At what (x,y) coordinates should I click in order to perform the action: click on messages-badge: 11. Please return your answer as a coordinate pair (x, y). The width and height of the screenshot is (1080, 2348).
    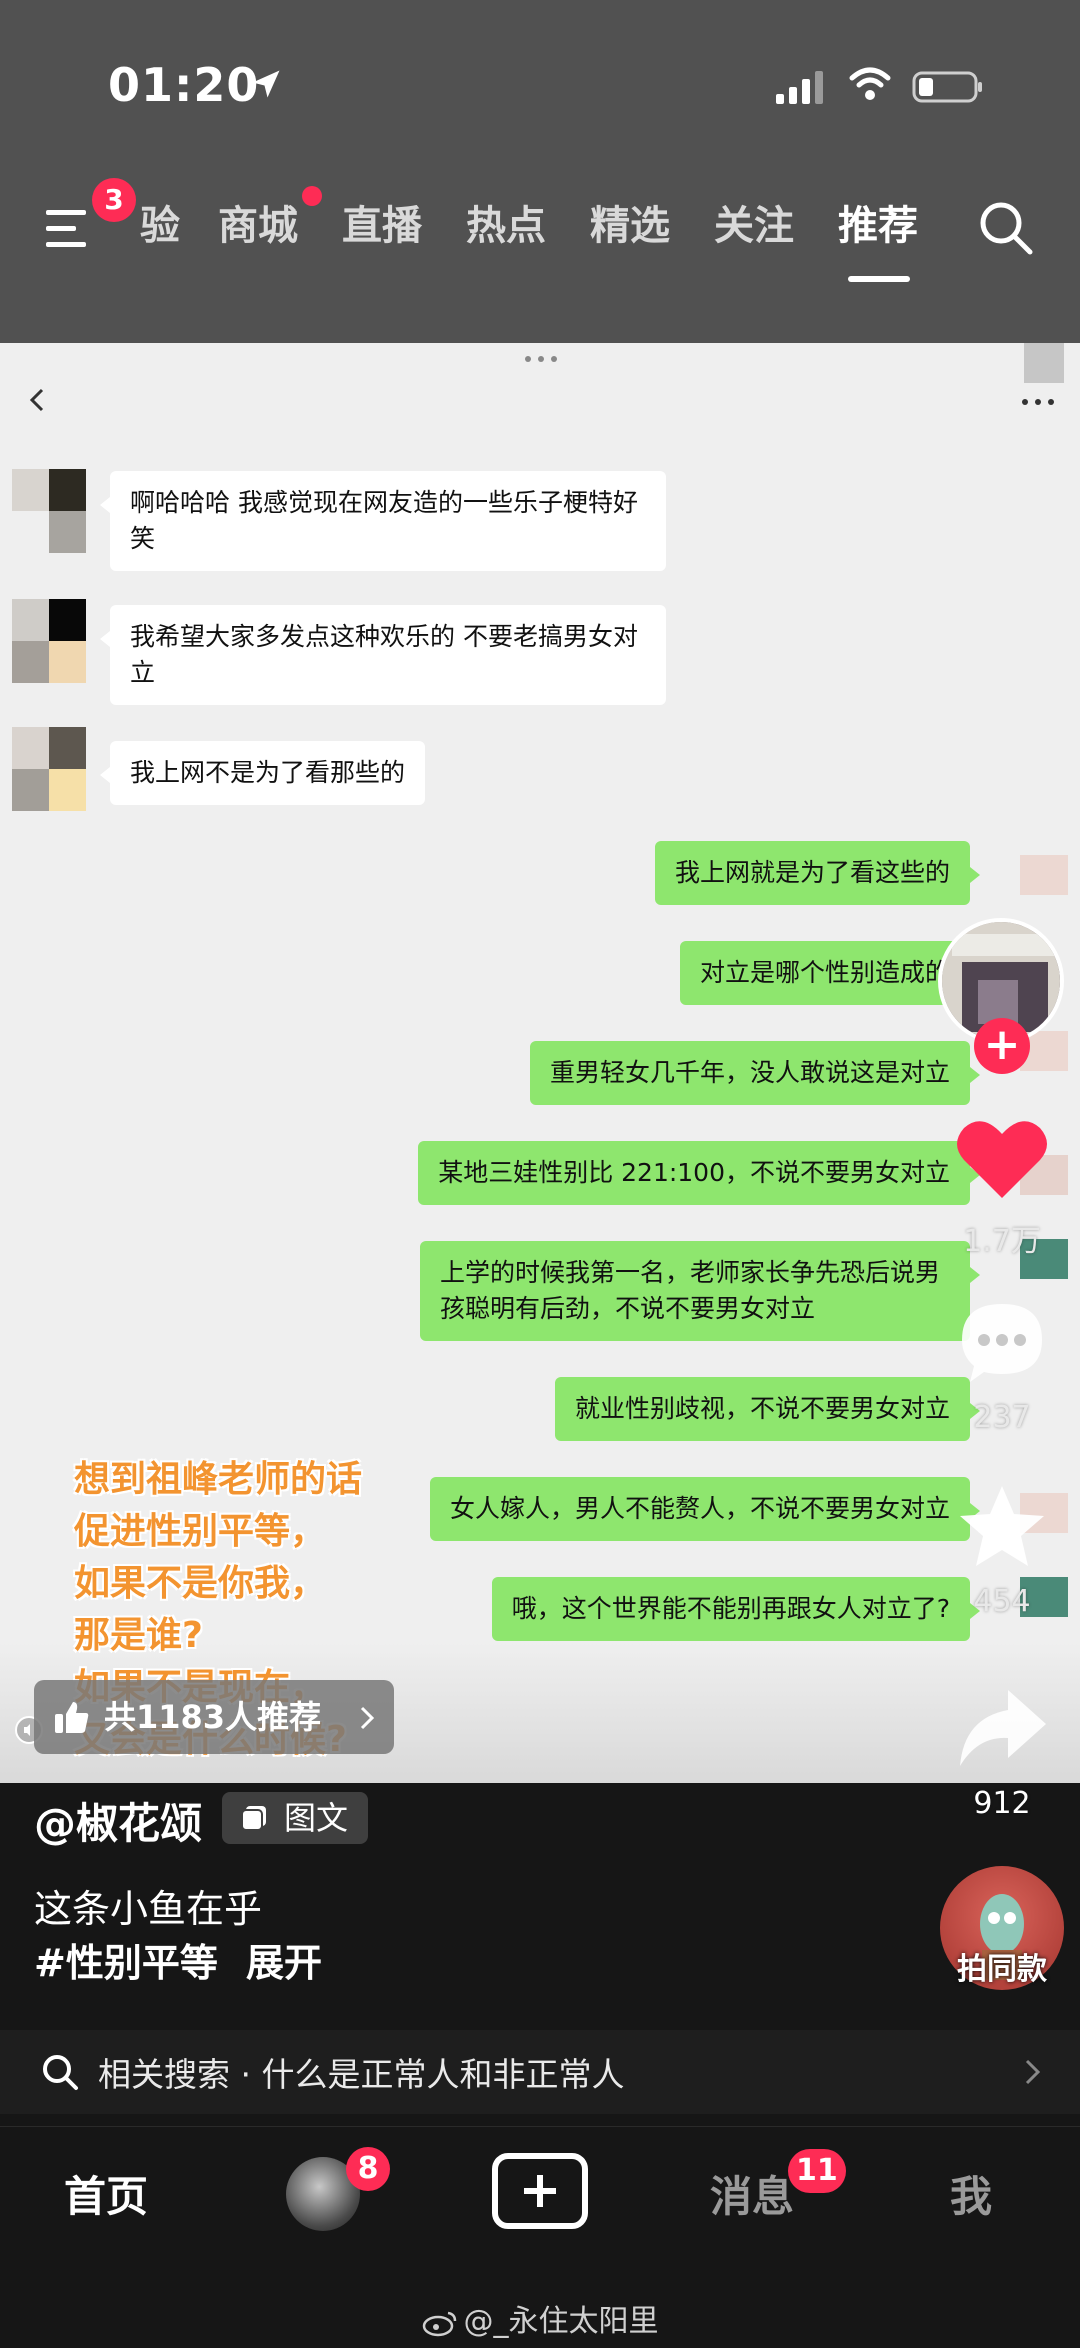
    Looking at the image, I should click on (817, 2171).